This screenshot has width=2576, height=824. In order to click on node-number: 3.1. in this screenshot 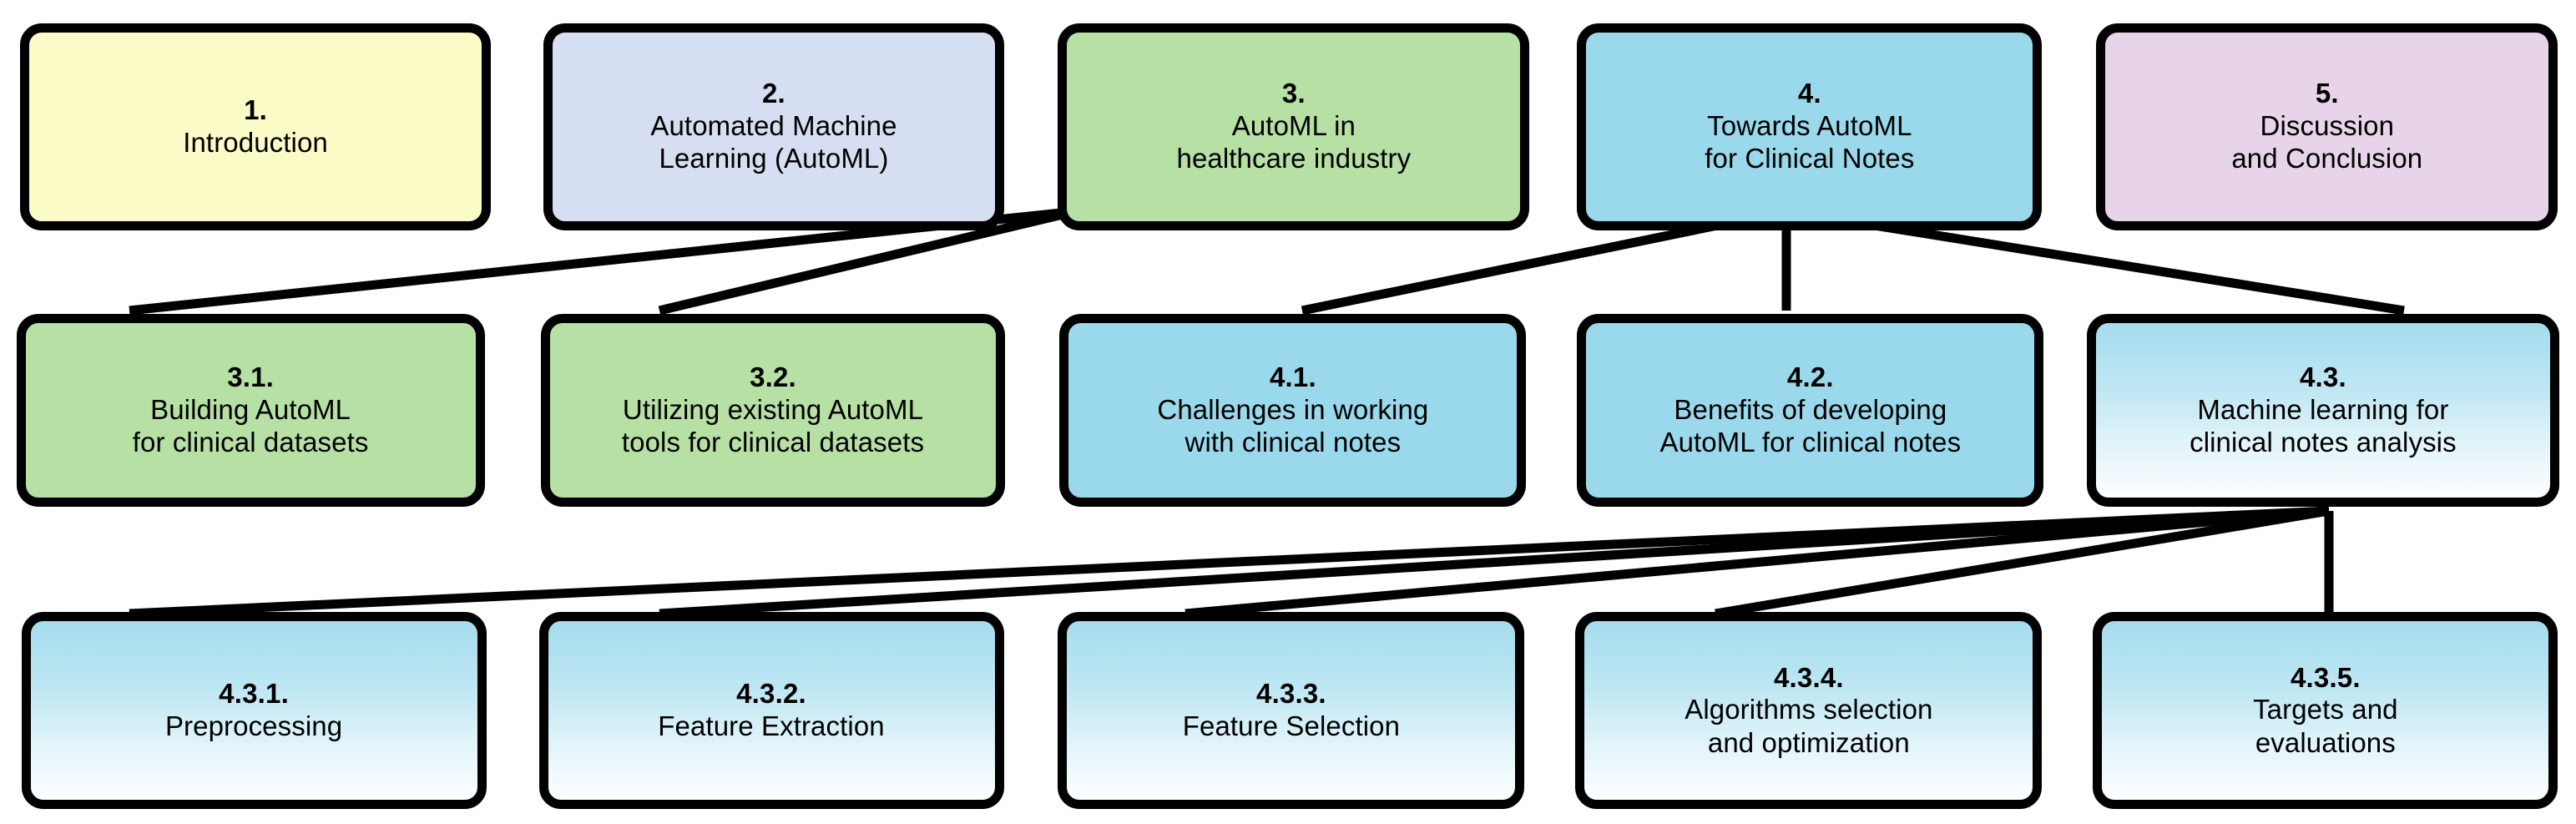, I will do `click(251, 377)`.